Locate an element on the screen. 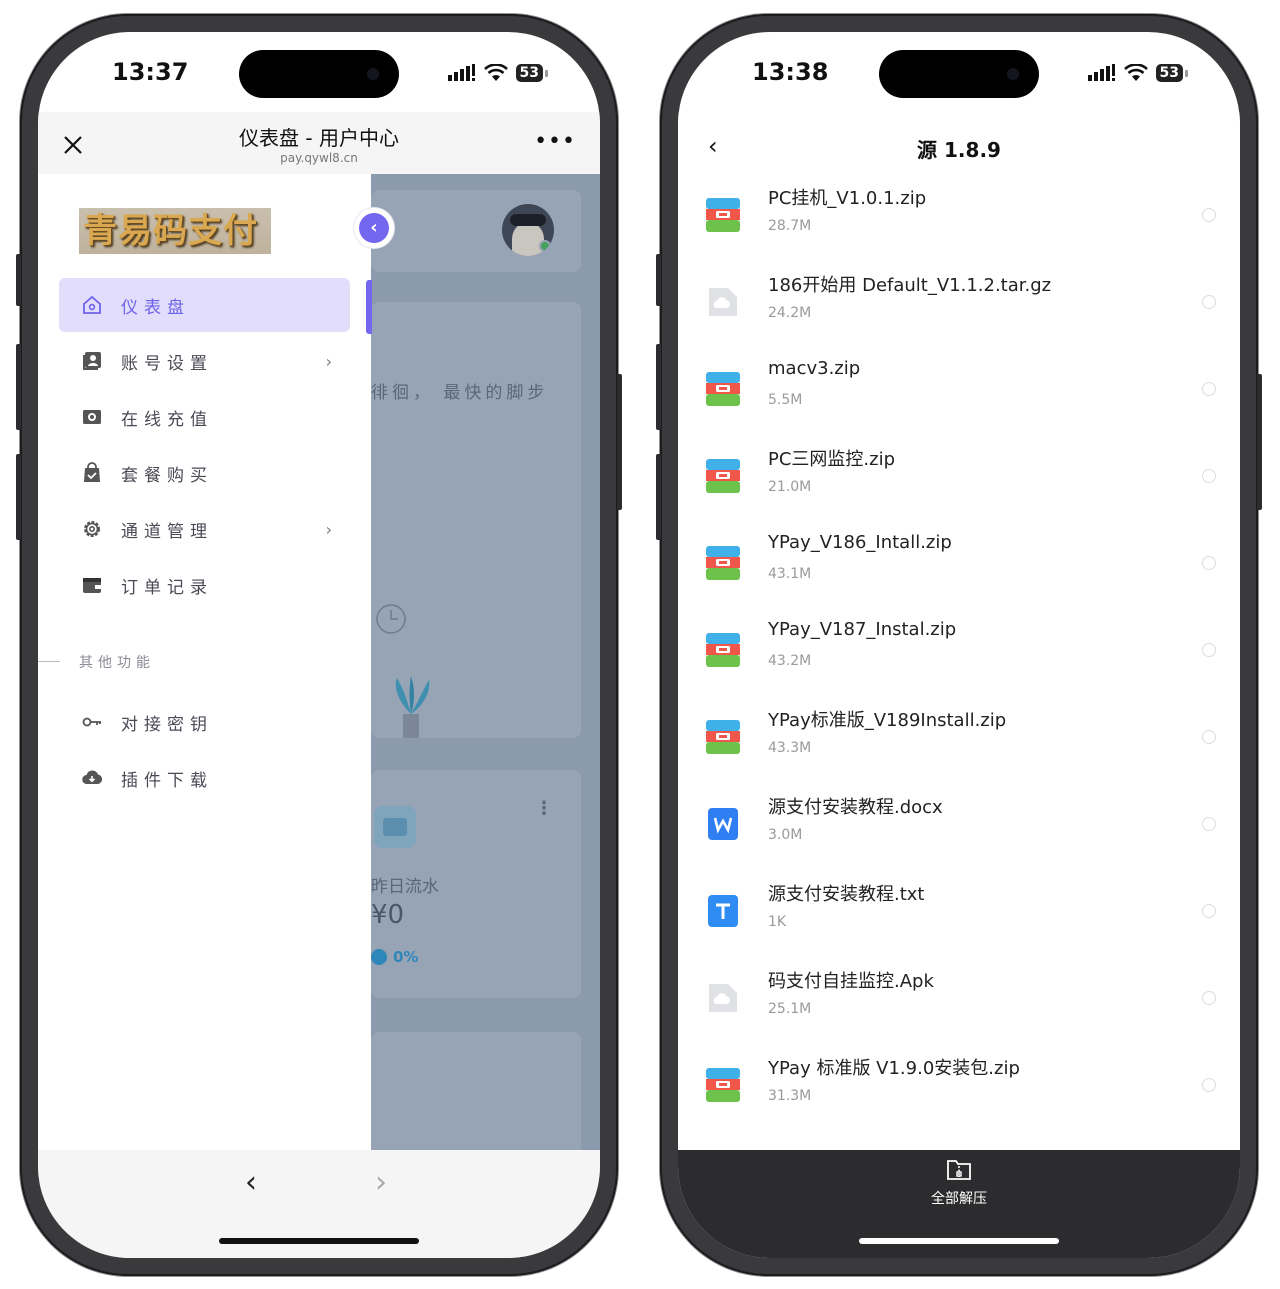 Image resolution: width=1280 pixels, height=1289 pixels. back-button: ‹ is located at coordinates (251, 1183).